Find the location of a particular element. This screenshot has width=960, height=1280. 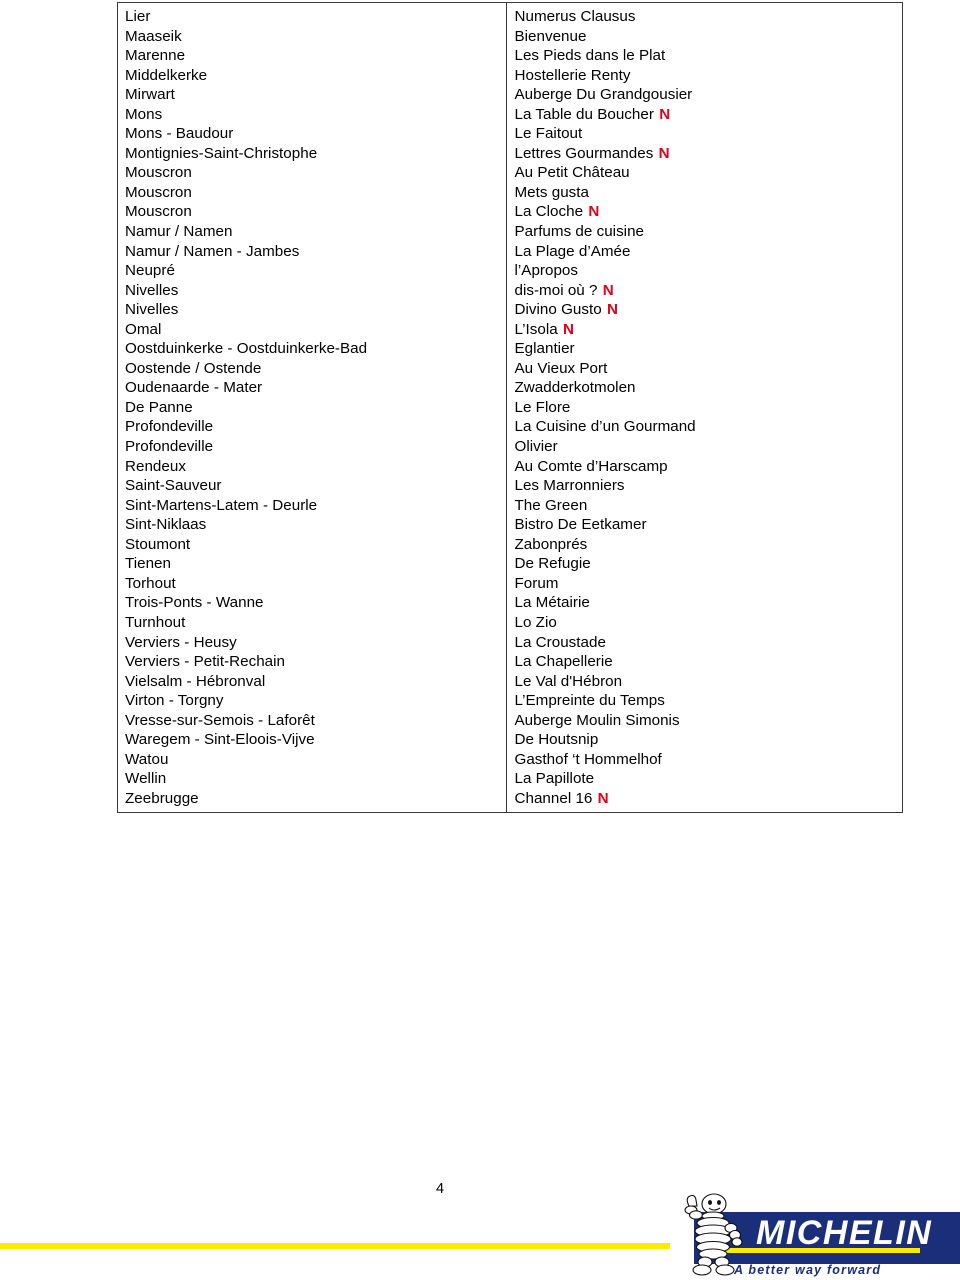

listing-row-text: dis-moi où ? is located at coordinates (556, 290).